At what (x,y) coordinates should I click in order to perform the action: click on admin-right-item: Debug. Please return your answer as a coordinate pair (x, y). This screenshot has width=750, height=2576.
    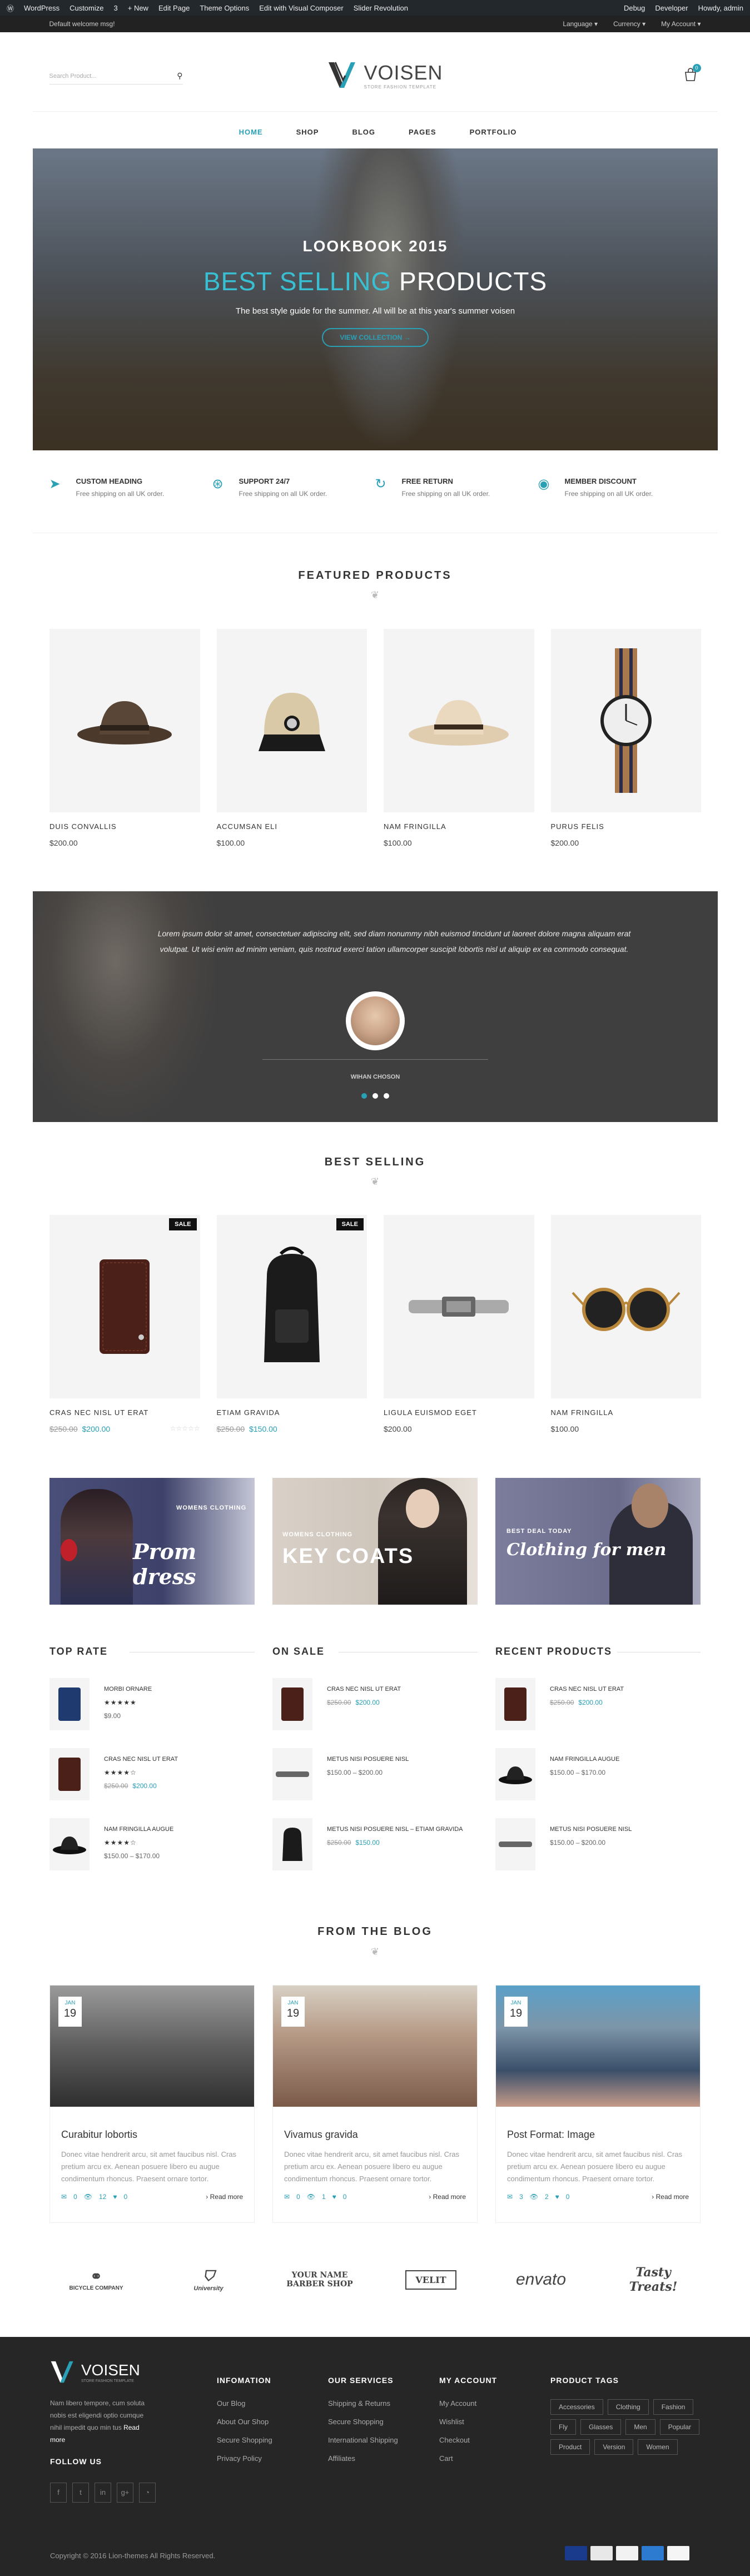
    Looking at the image, I should click on (634, 8).